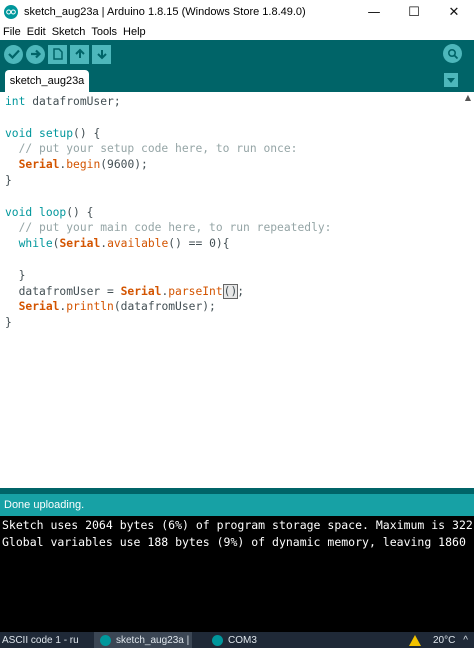 This screenshot has height=648, width=474. I want to click on taskbar-item-browser: ASCII code 1 - ru, so click(45, 640).